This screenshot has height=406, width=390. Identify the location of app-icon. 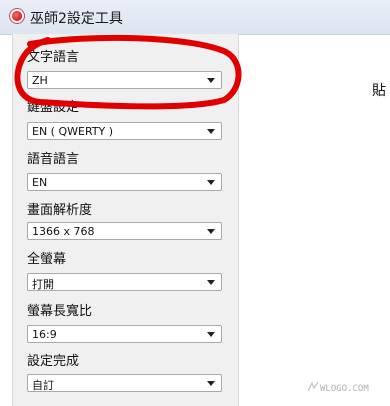
(17, 16).